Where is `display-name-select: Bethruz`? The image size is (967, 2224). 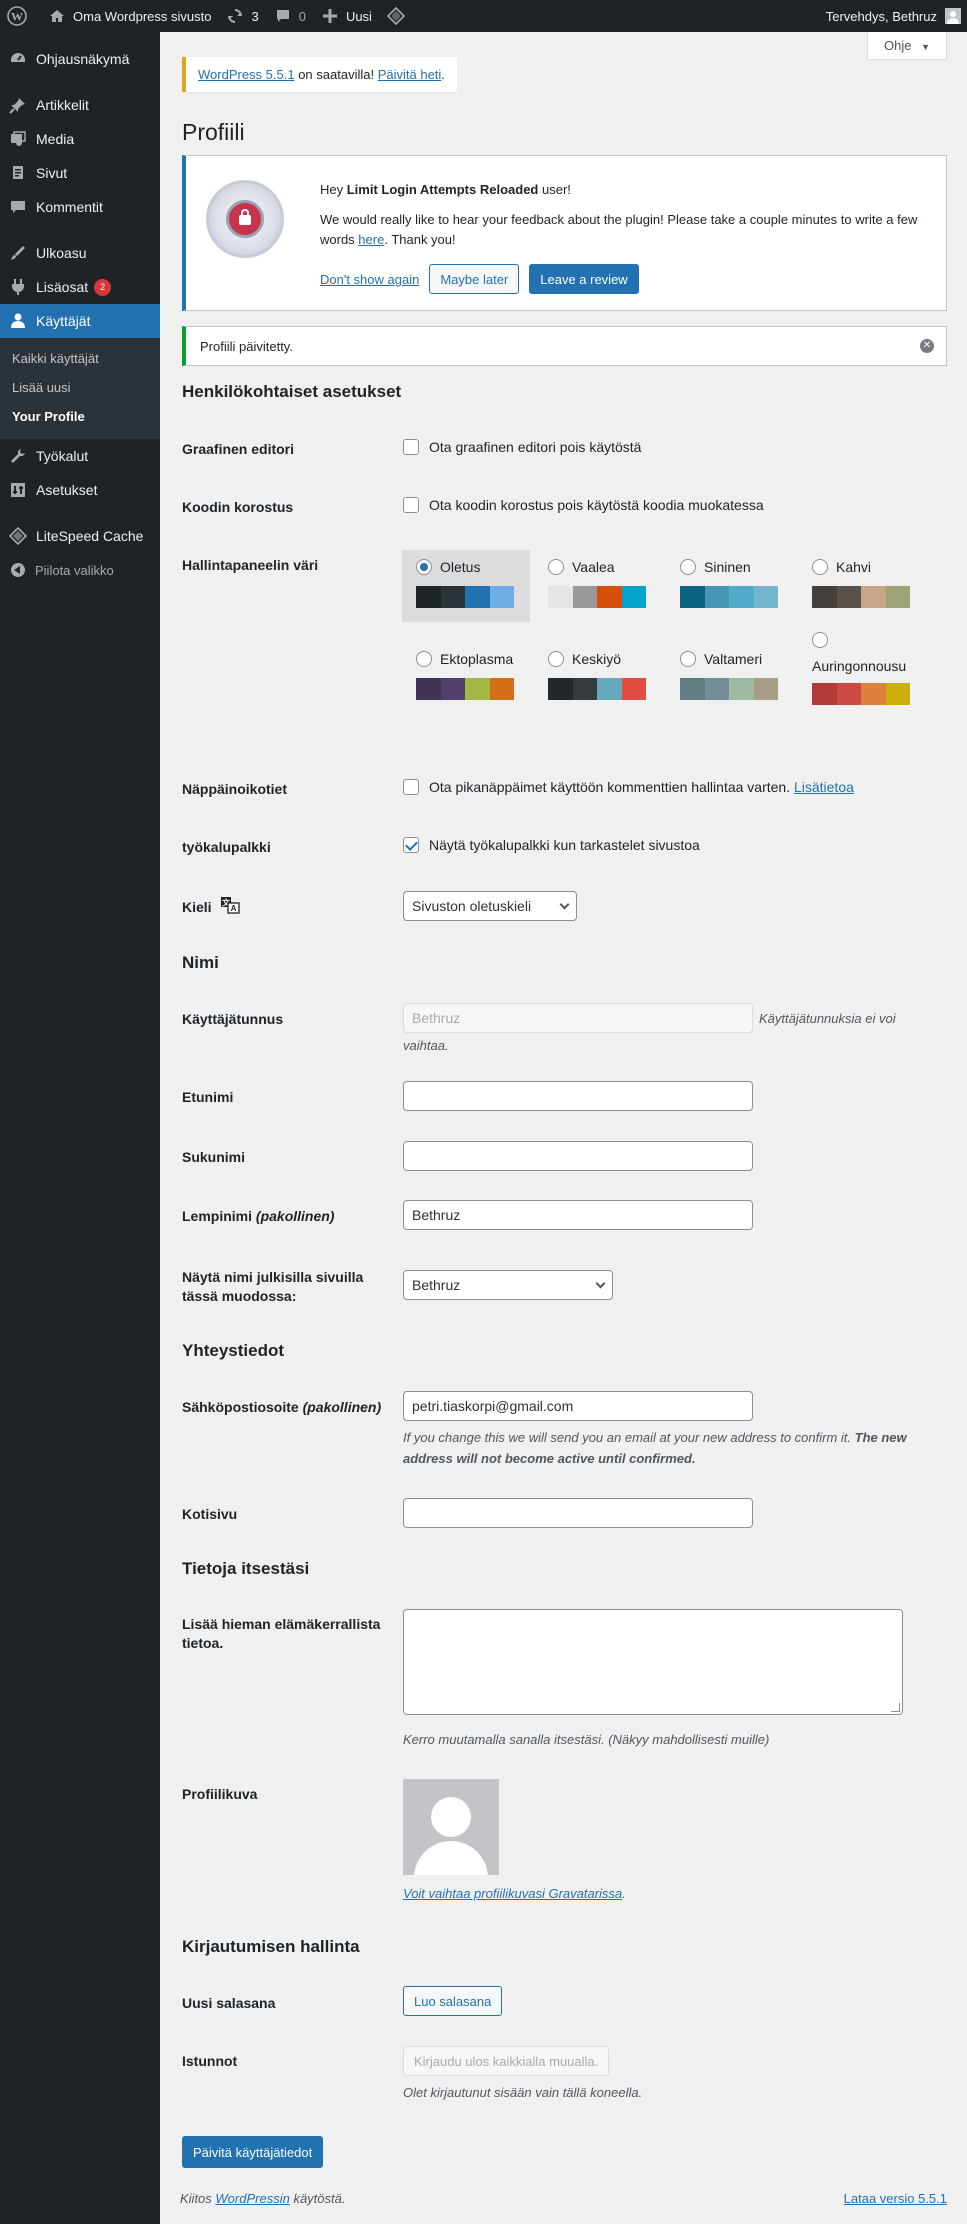 display-name-select: Bethruz is located at coordinates (508, 1285).